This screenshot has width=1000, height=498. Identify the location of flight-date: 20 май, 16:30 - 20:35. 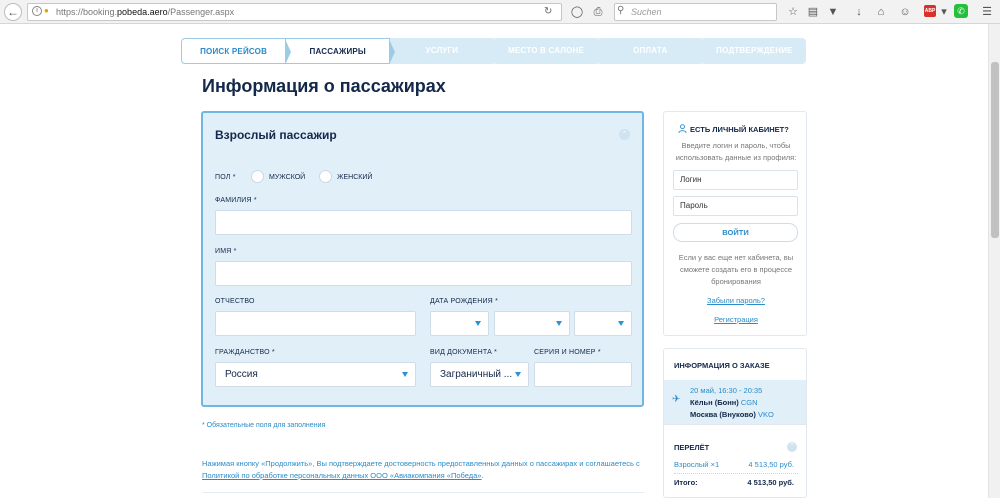
(726, 390).